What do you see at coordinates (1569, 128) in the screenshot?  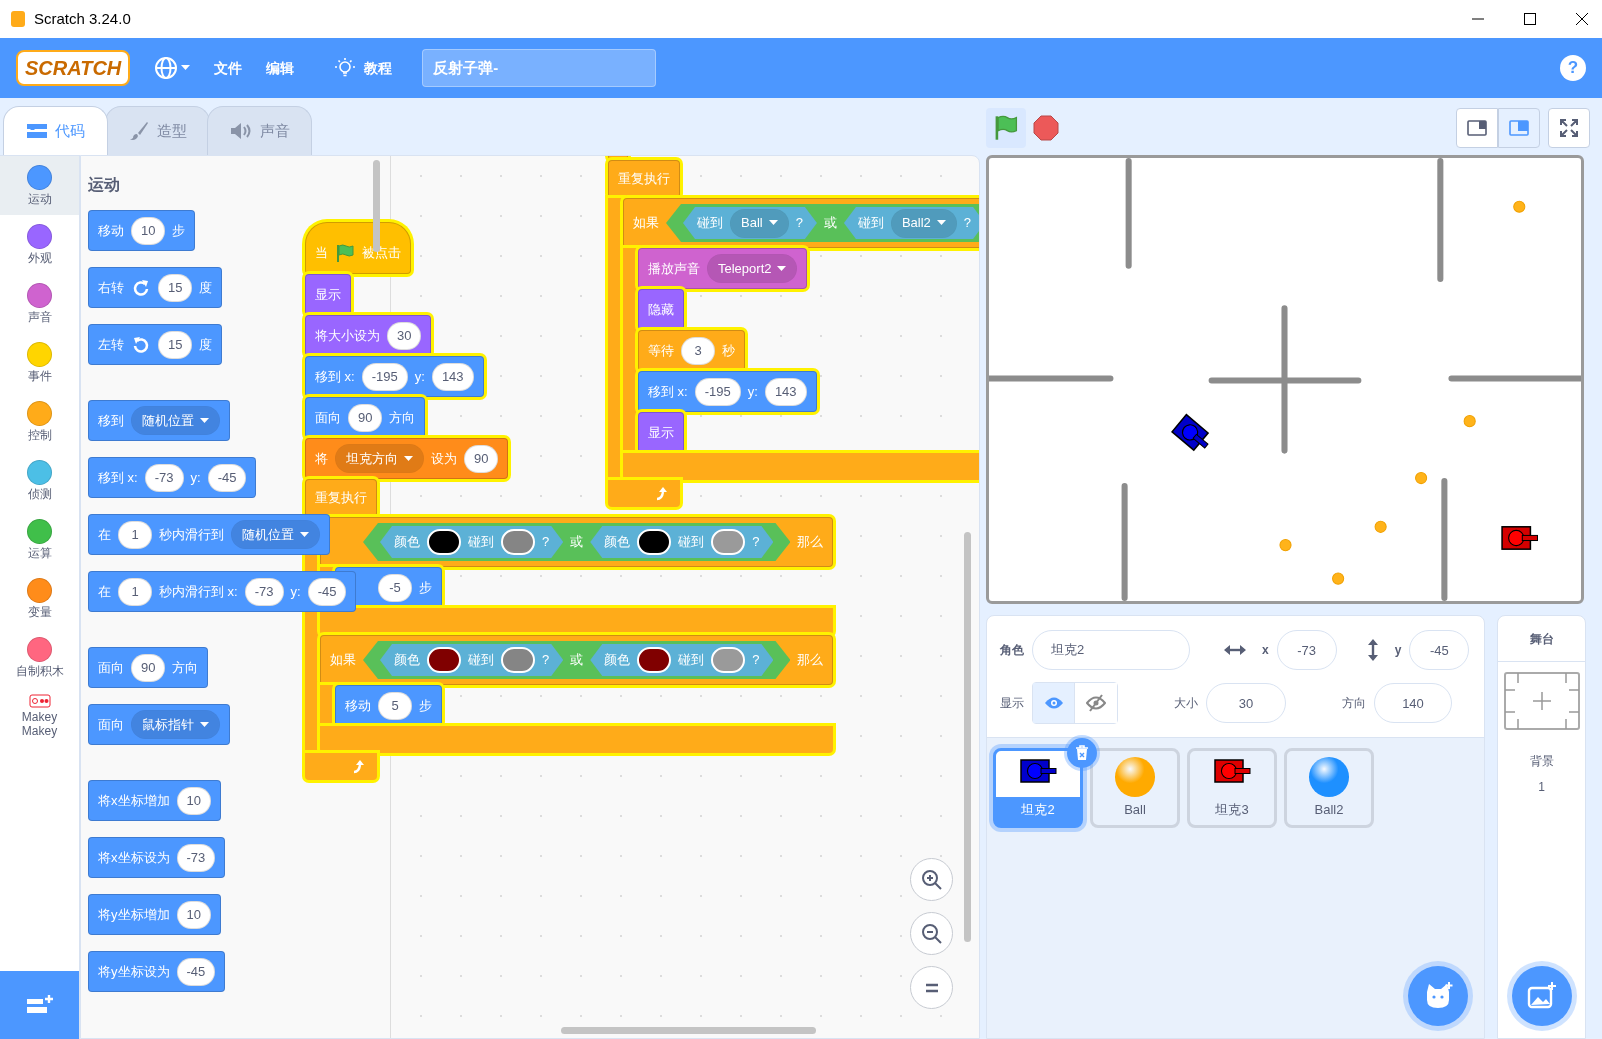 I see `fullscreen-button` at bounding box center [1569, 128].